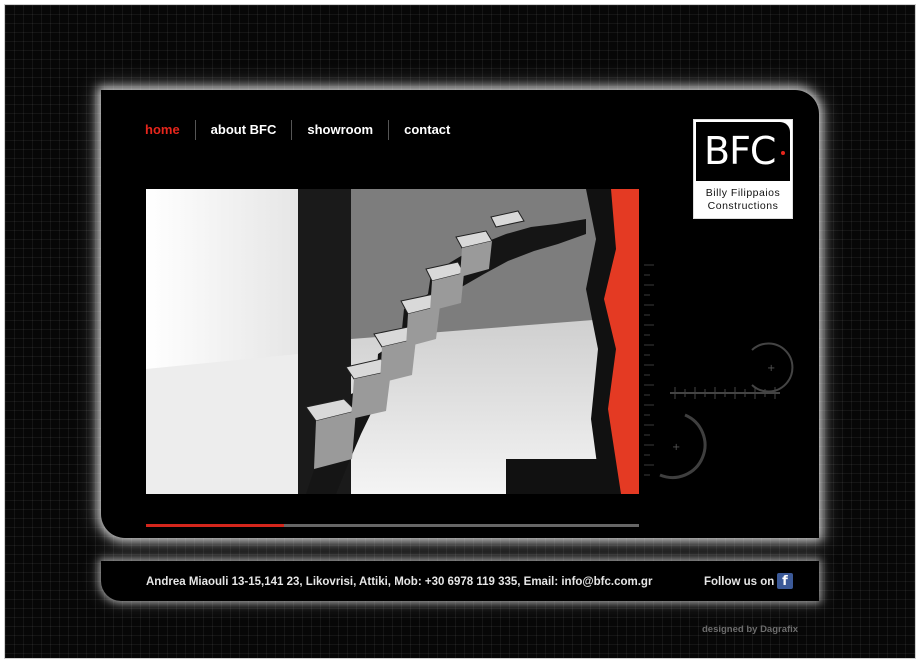 The width and height of the screenshot is (920, 663). I want to click on bfc-logo: BFC Billy Filippaios Constructions, so click(743, 169).